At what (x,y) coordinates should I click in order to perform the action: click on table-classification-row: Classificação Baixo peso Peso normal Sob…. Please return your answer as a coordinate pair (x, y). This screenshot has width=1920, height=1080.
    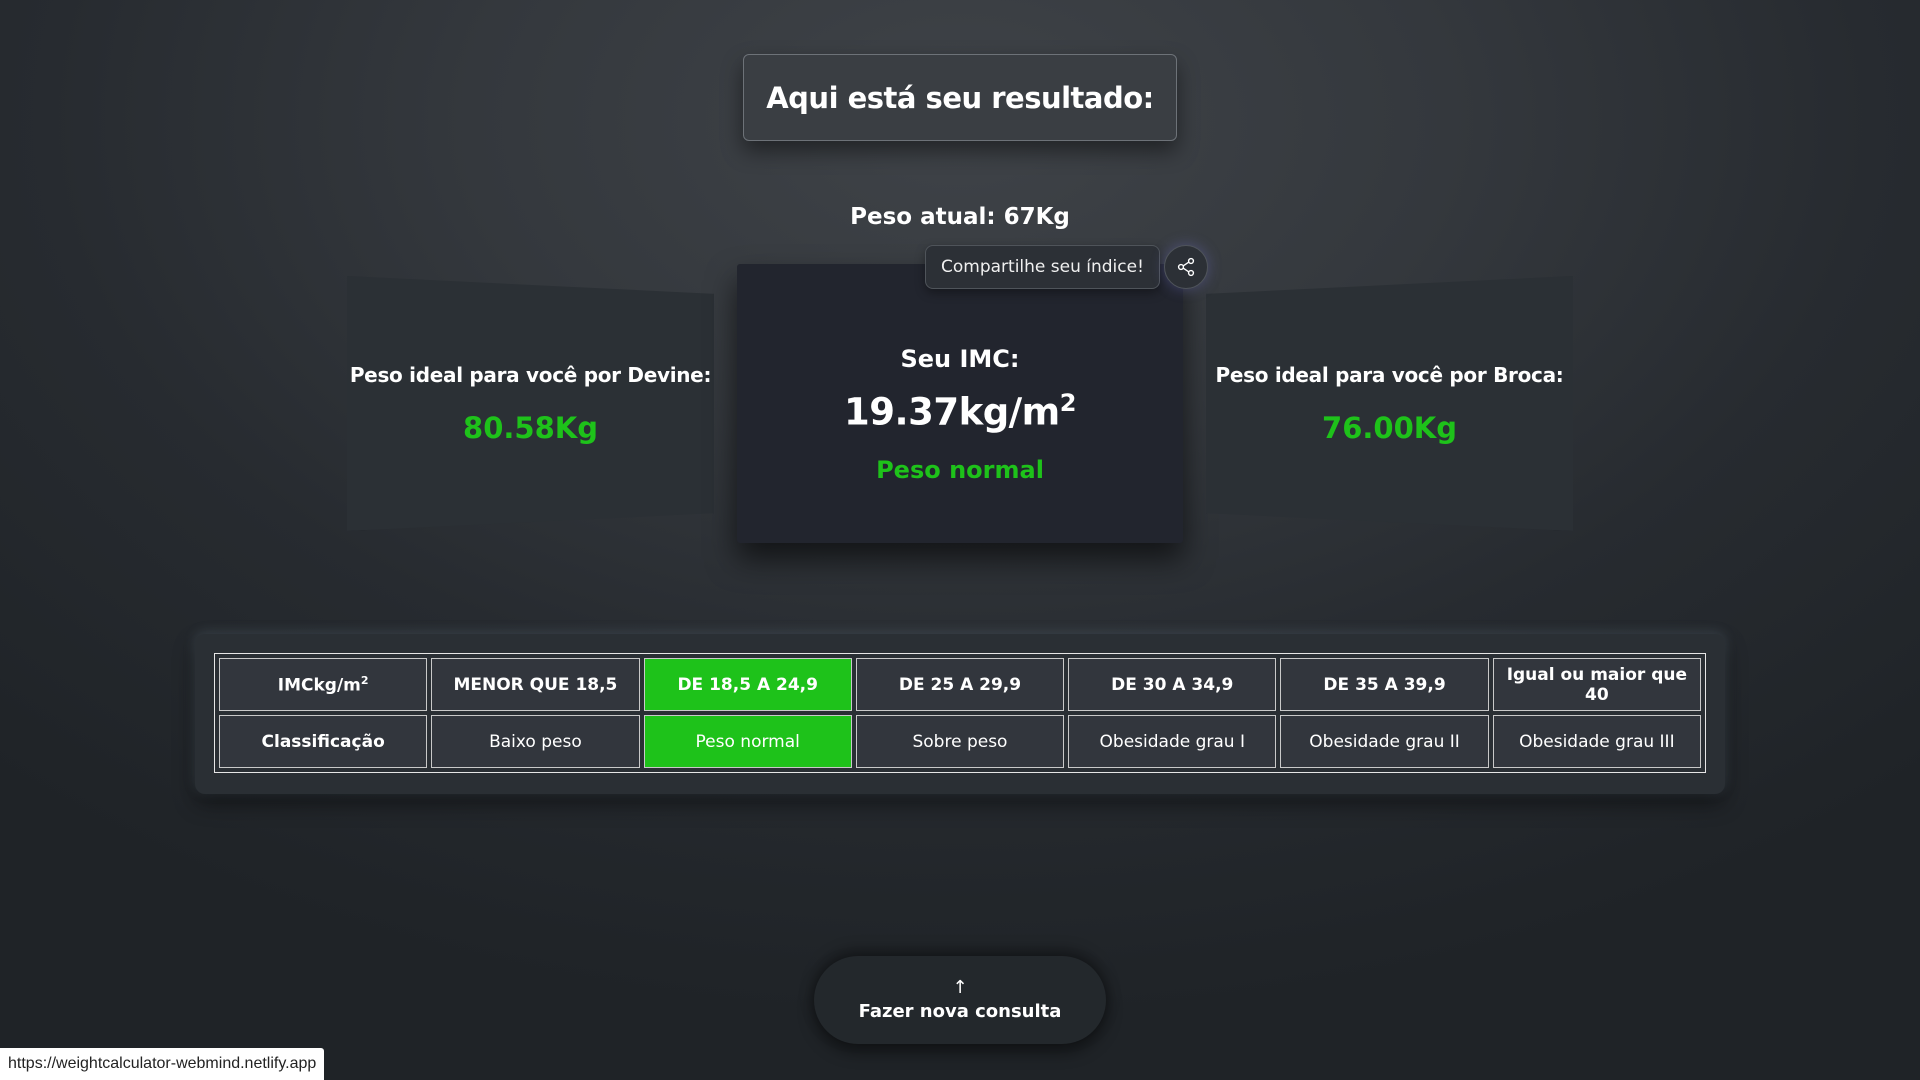
    Looking at the image, I should click on (960, 741).